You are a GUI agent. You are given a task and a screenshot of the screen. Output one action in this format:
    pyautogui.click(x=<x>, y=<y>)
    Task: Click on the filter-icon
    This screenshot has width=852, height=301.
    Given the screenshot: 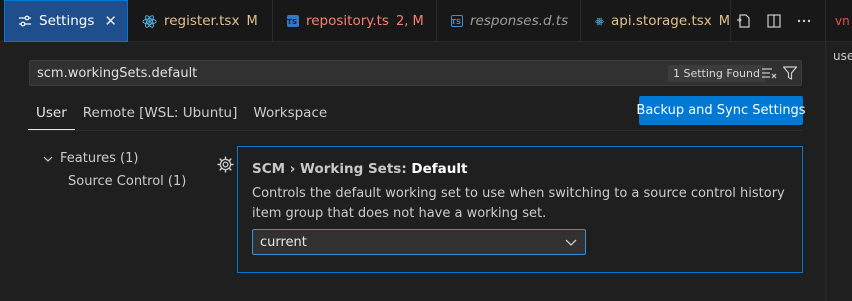 What is the action you would take?
    pyautogui.click(x=790, y=73)
    